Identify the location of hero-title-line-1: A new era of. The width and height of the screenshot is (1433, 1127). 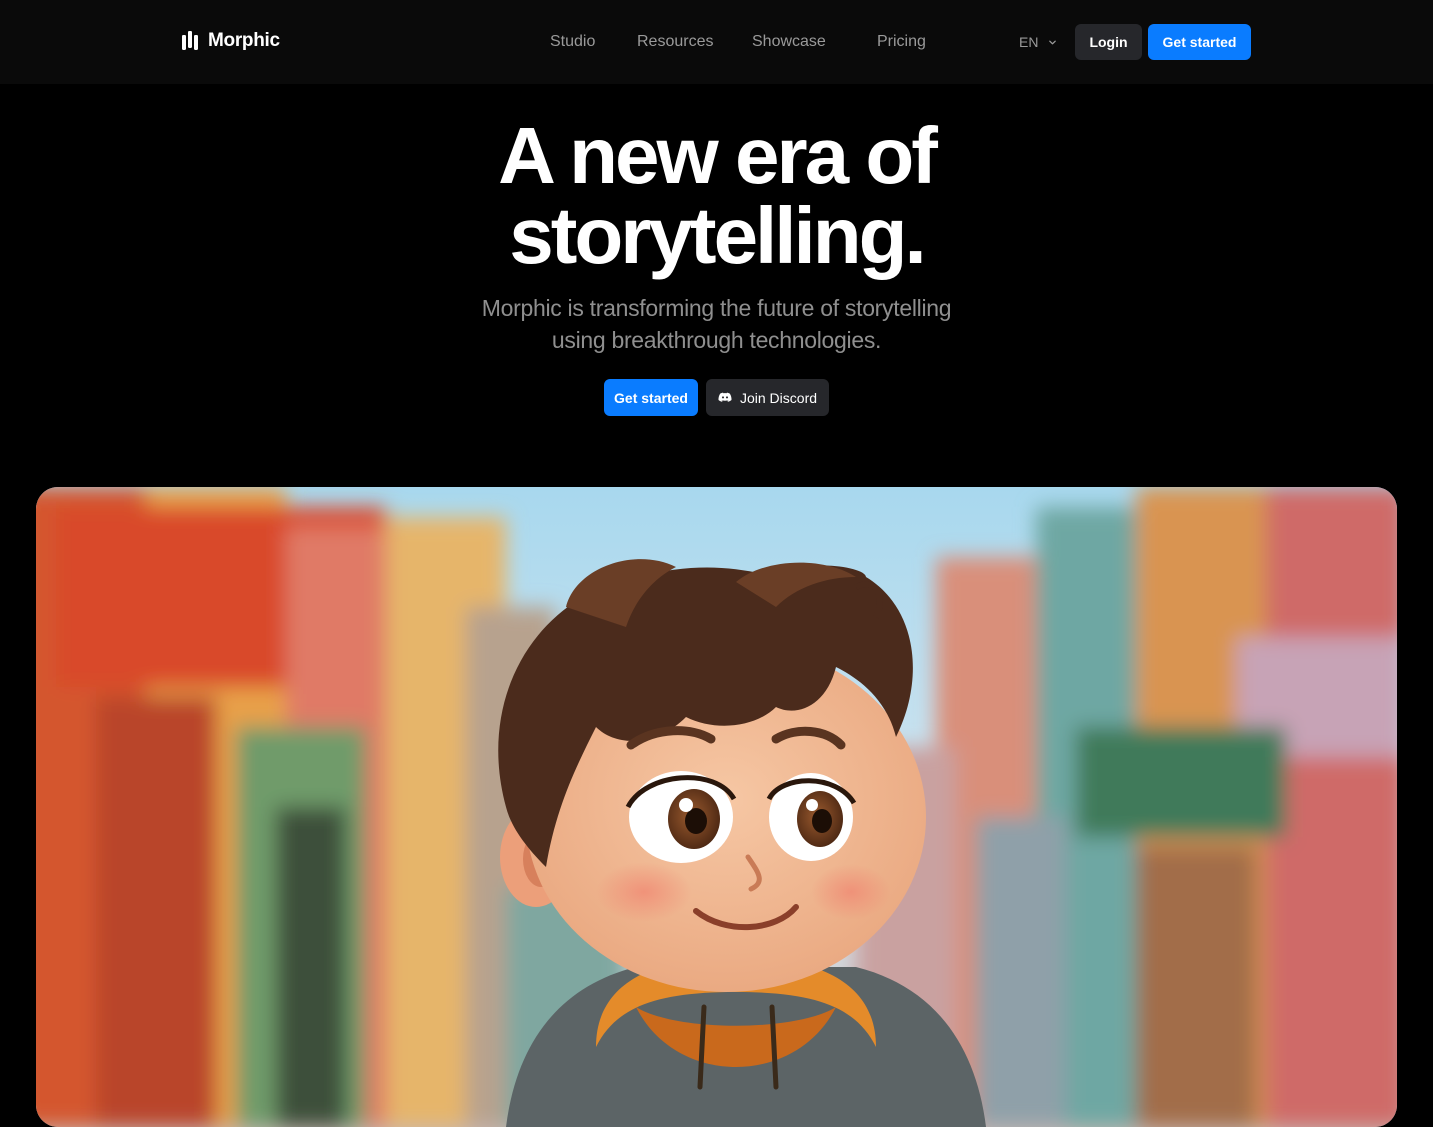
(718, 155).